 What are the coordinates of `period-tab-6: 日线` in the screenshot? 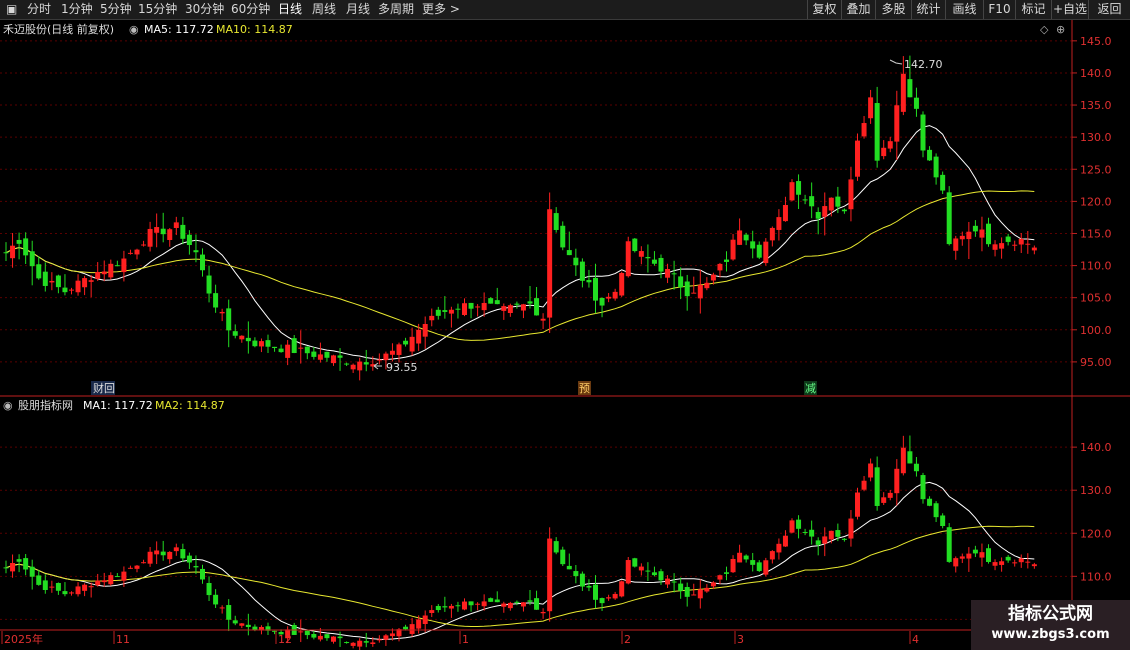 It's located at (290, 9).